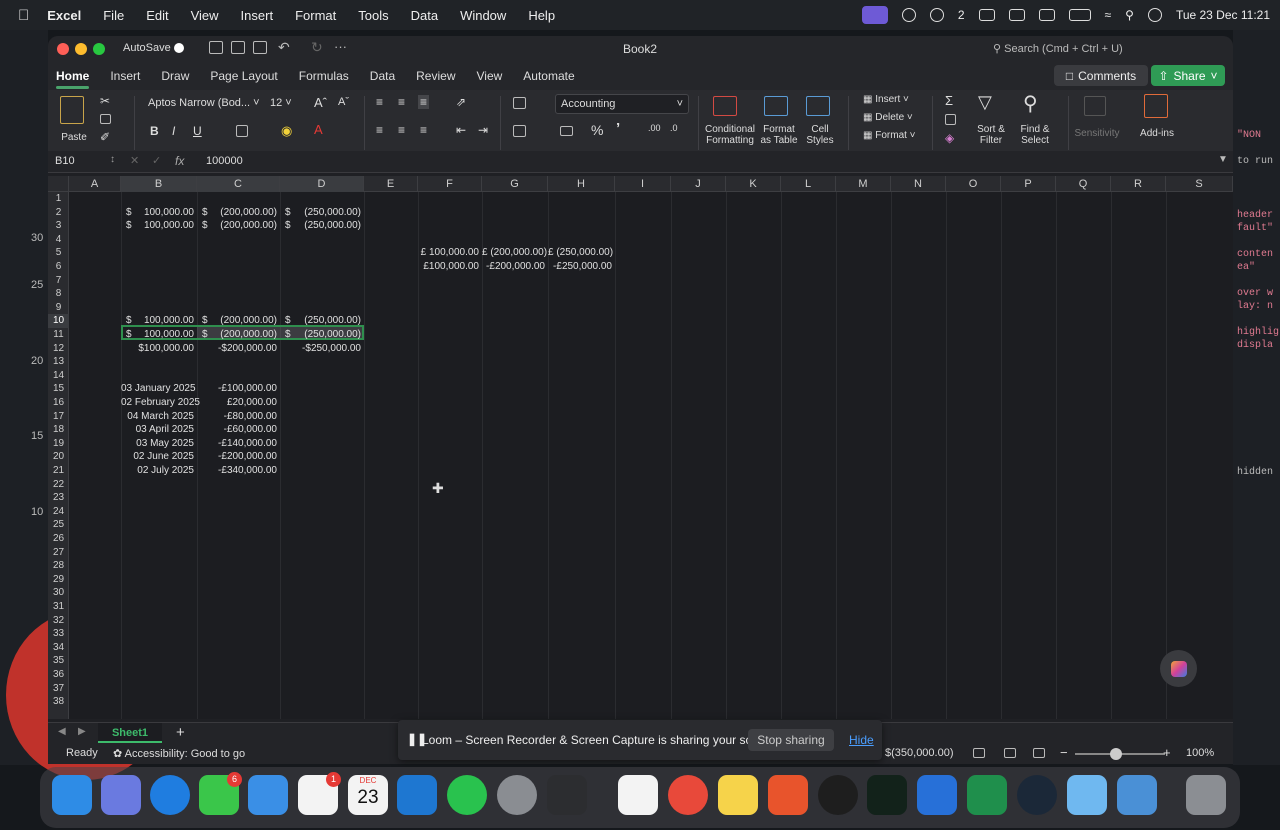 The height and width of the screenshot is (830, 1280). Describe the element at coordinates (776, 106) in the screenshot. I see `format-as-table-icon` at that location.